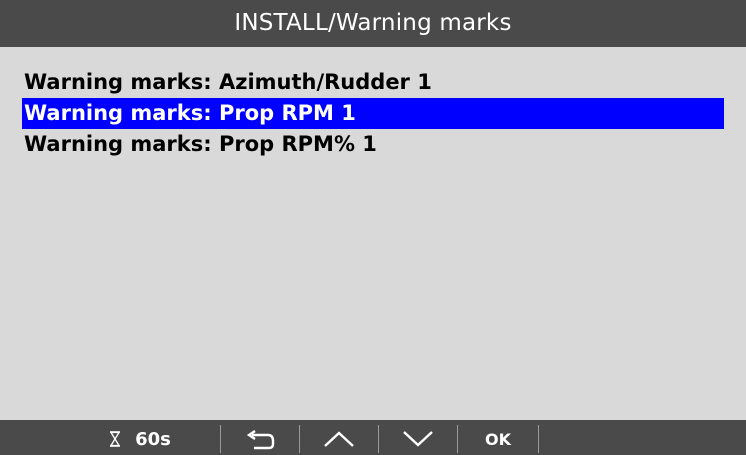 Image resolution: width=746 pixels, height=455 pixels. Describe the element at coordinates (373, 82) in the screenshot. I see `menu-item-azimuth-rudder: Warning marks: Azimuth/Rudder 1` at that location.